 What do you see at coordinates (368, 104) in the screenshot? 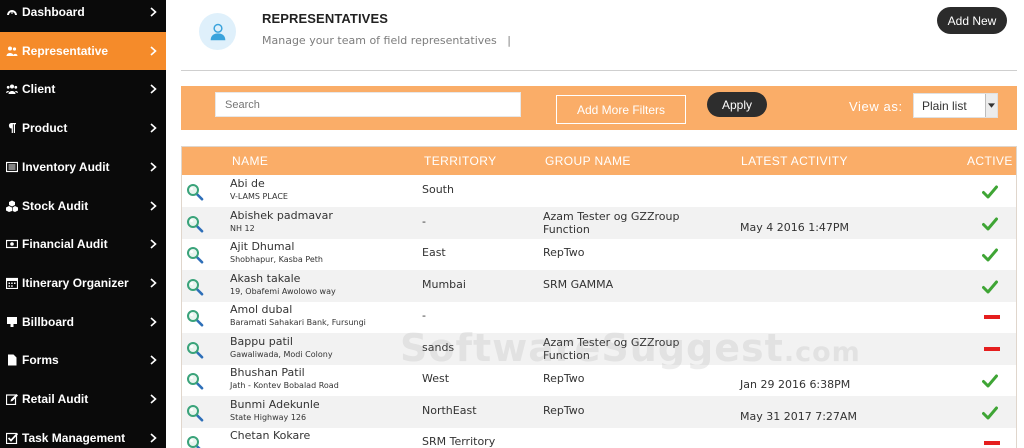
I see `search-input` at bounding box center [368, 104].